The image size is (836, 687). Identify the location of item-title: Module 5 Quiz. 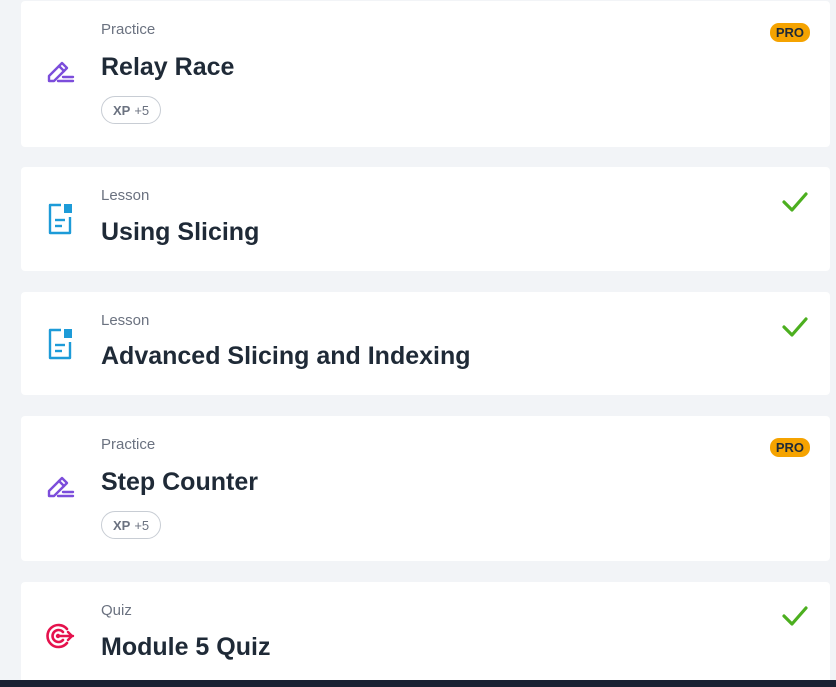
(185, 647).